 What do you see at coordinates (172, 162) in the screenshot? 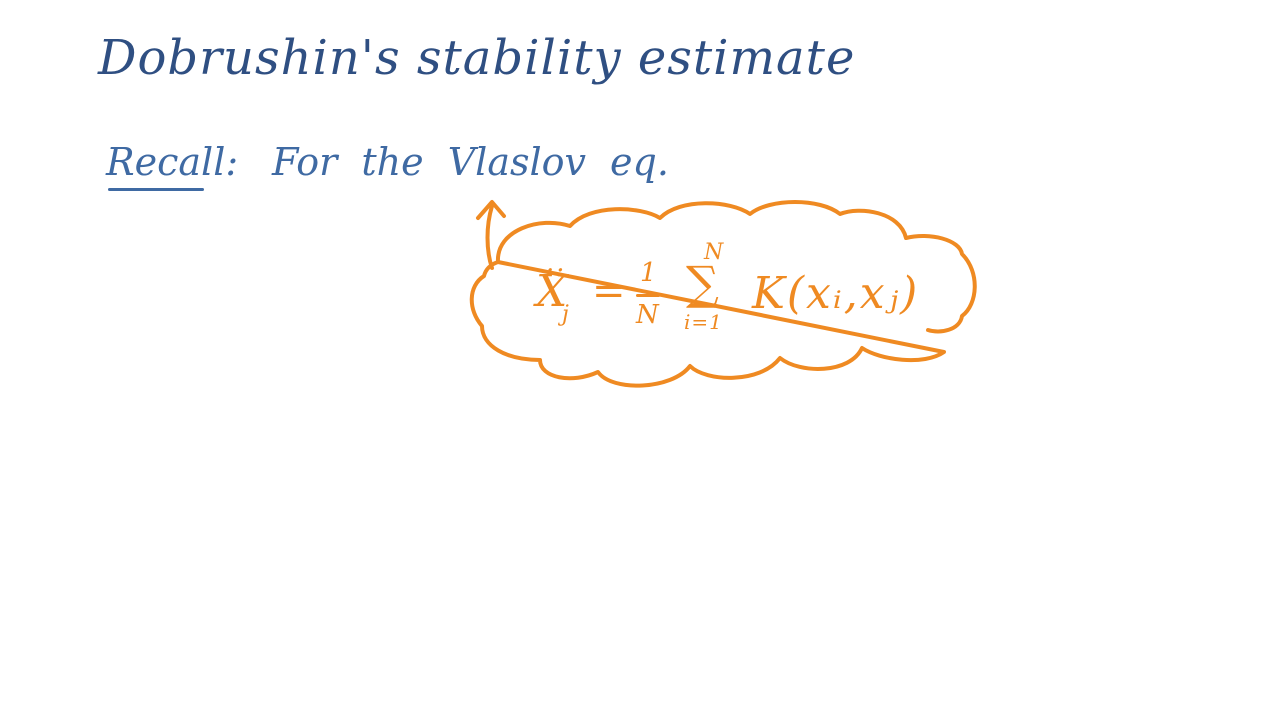
I see `recall-label: Recall:` at bounding box center [172, 162].